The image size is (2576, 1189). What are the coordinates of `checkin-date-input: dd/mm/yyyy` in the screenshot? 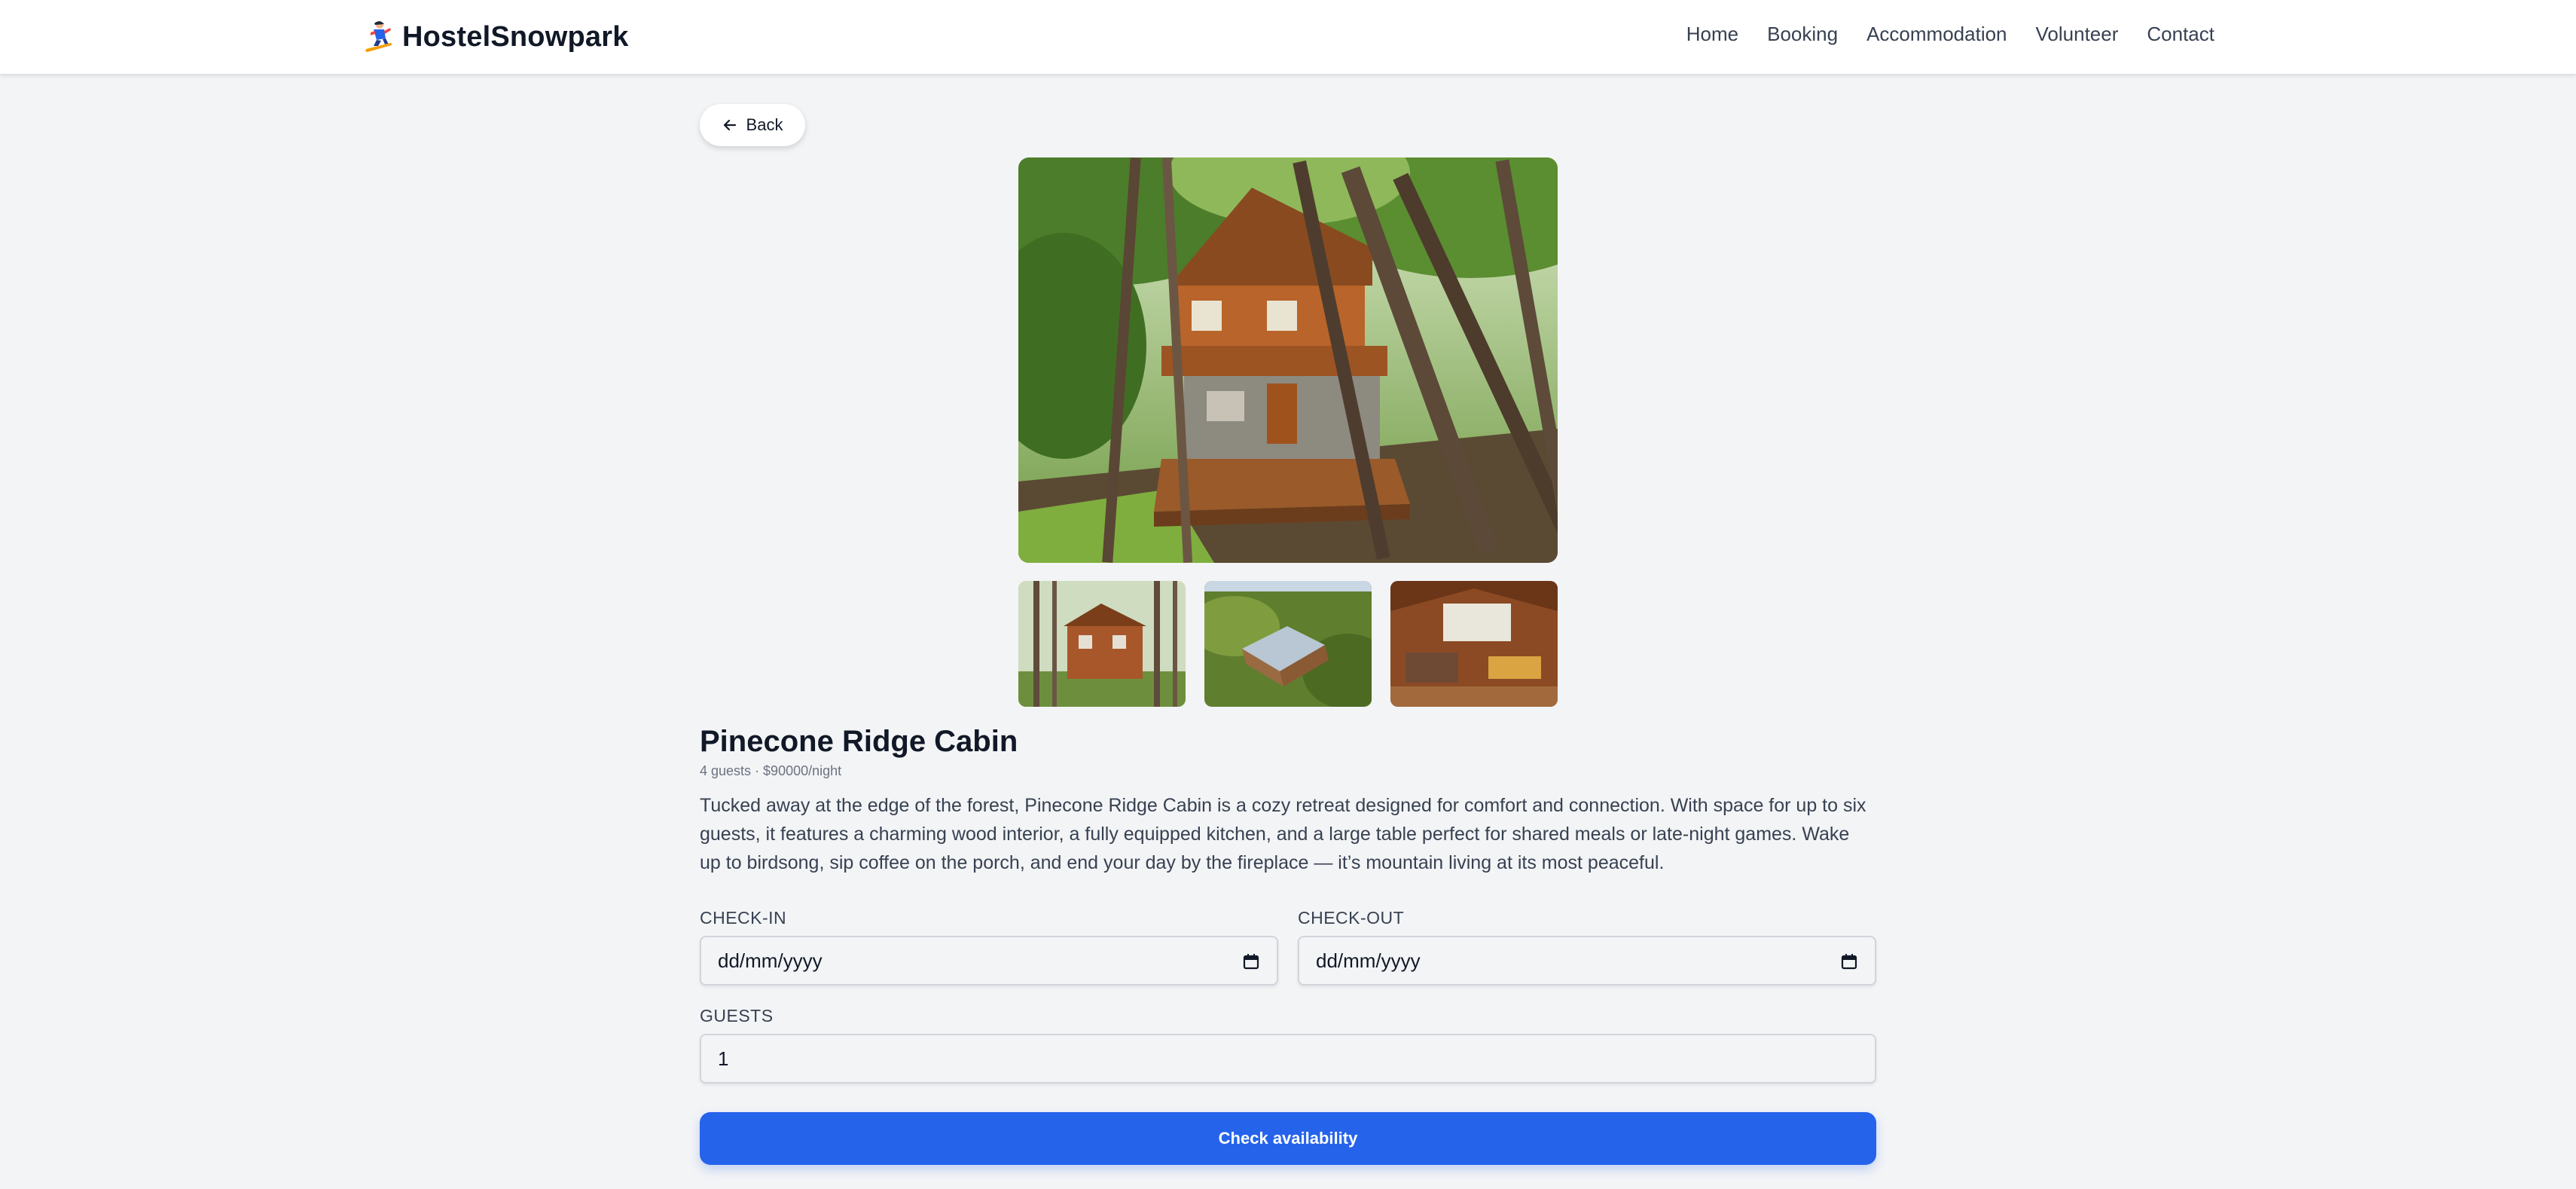 It's located at (989, 961).